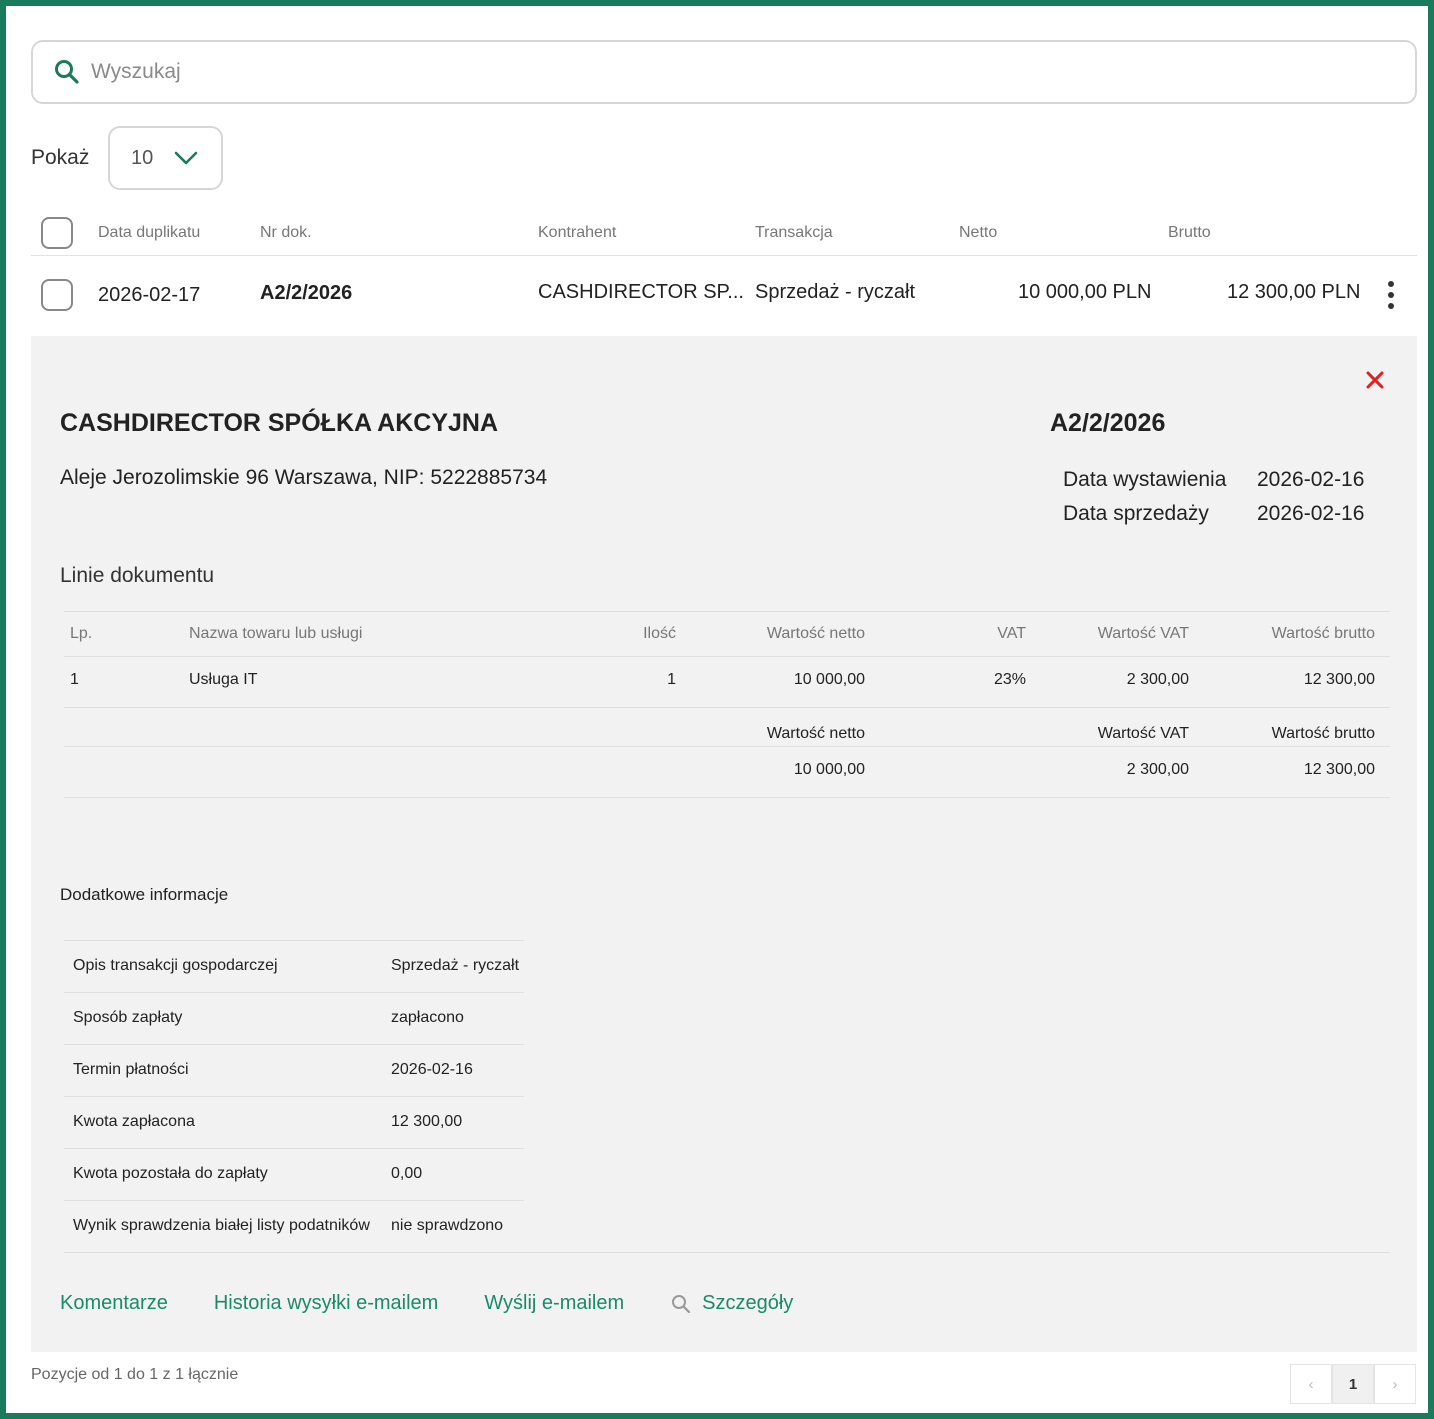  I want to click on info-row: Termin płatności 2026-02-16, so click(294, 1070).